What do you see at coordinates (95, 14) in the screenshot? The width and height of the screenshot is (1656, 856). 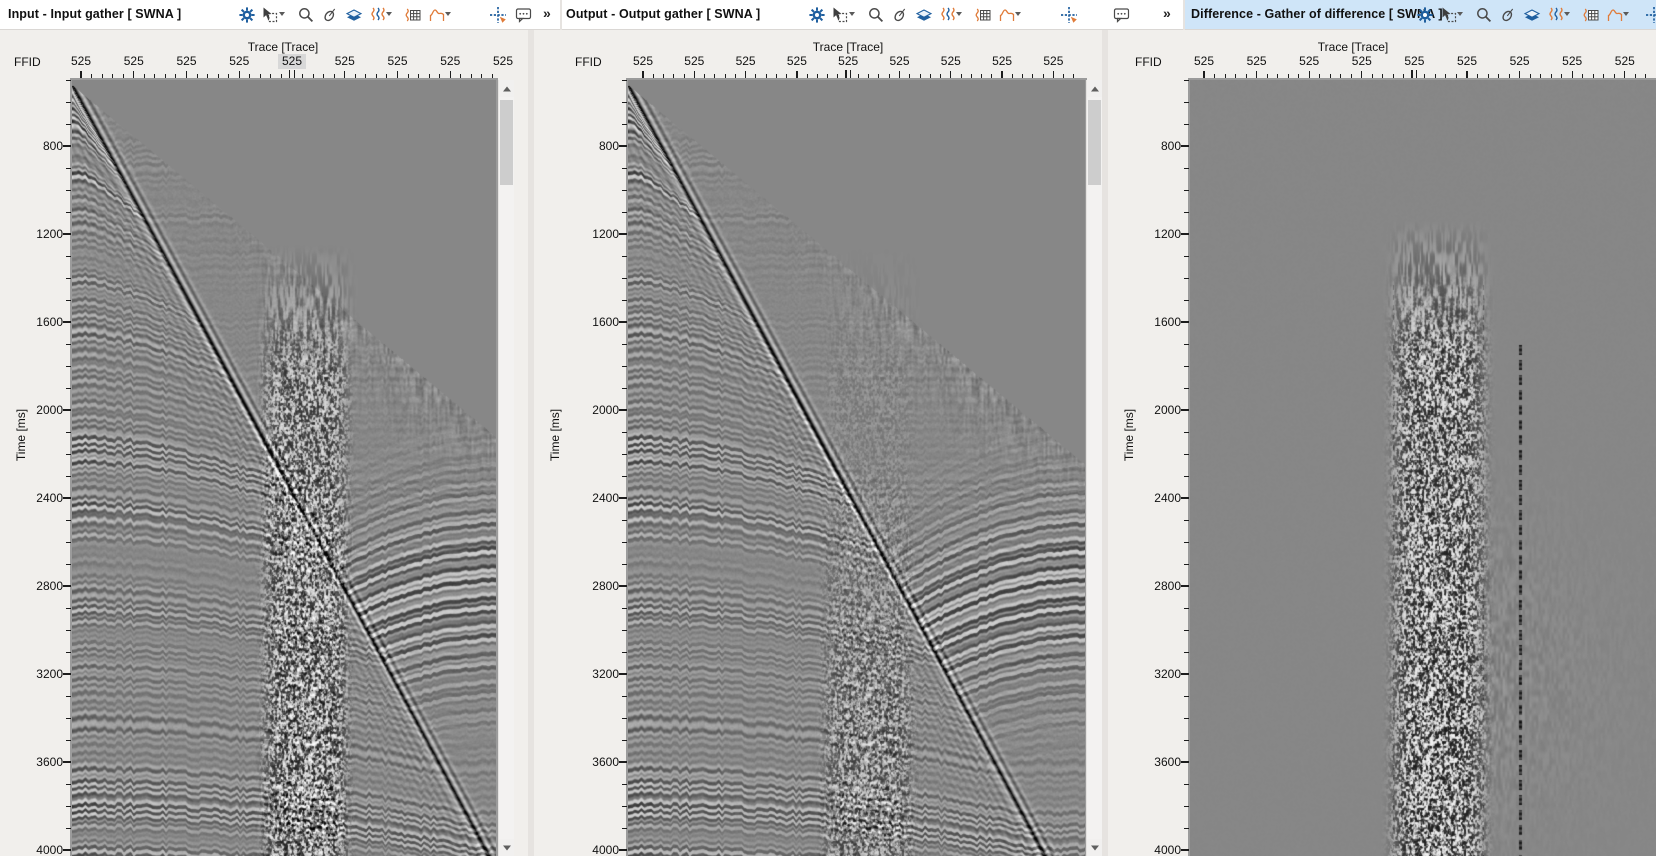 I see `panel-title: Input - Input gather [ SWNA ]` at bounding box center [95, 14].